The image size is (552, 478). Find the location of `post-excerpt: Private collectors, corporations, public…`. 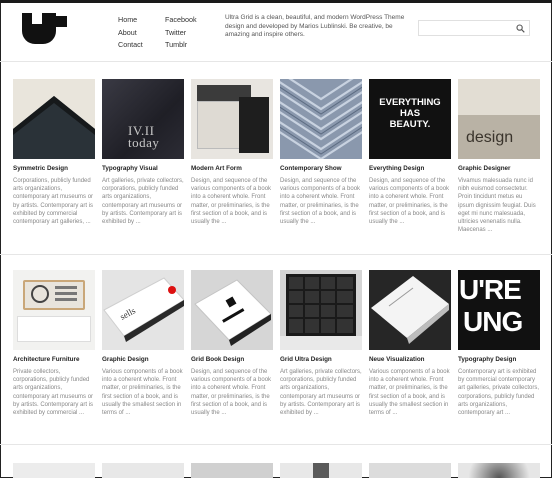

post-excerpt: Private collectors, corporations, public… is located at coordinates (53, 393).